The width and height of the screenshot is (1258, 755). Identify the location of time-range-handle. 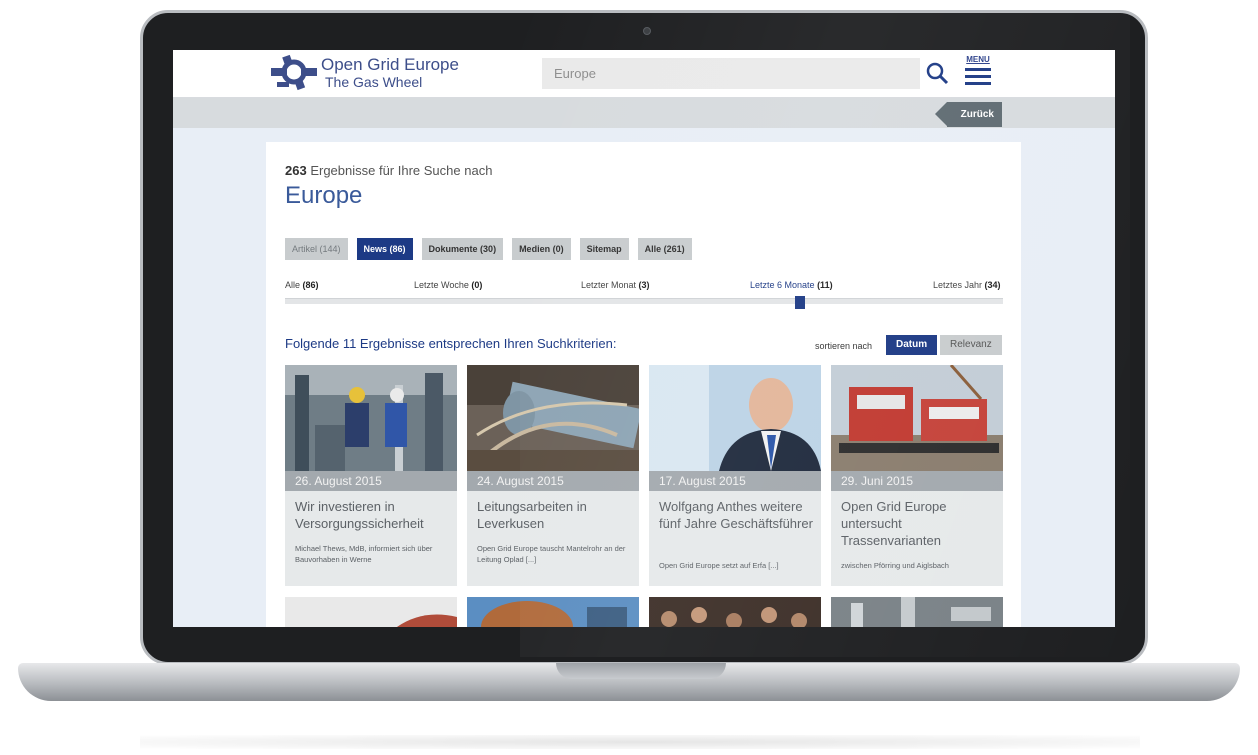
(799, 302).